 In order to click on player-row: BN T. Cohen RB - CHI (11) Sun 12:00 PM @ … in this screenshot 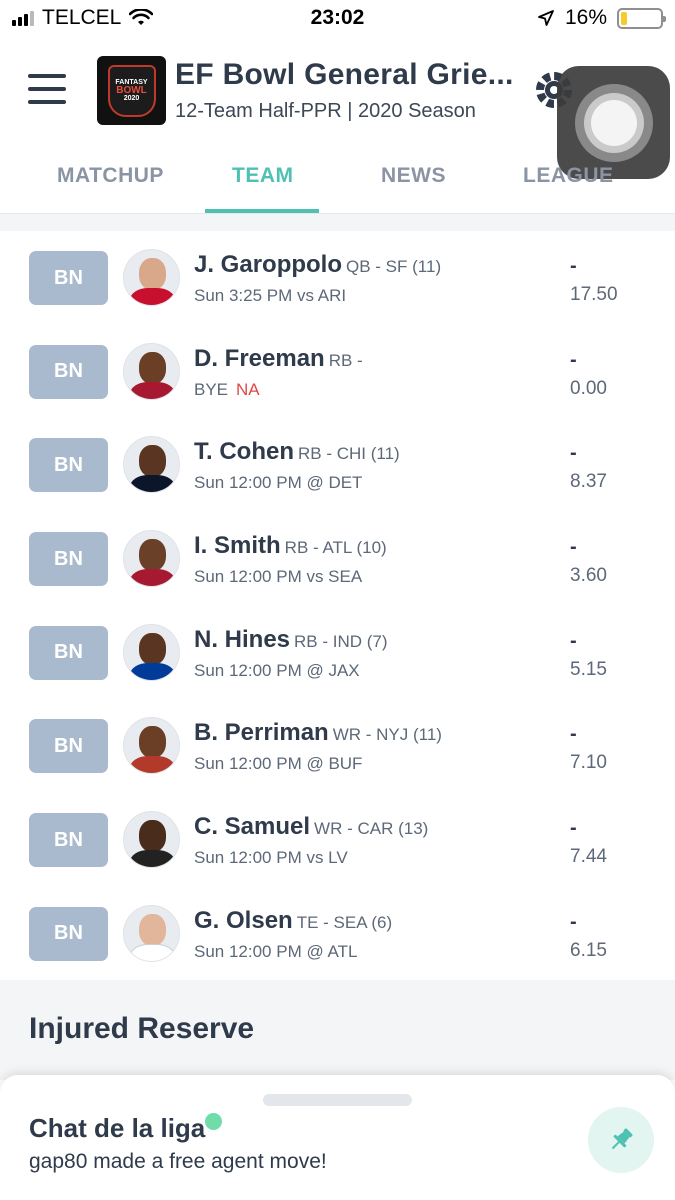, I will do `click(337, 465)`.